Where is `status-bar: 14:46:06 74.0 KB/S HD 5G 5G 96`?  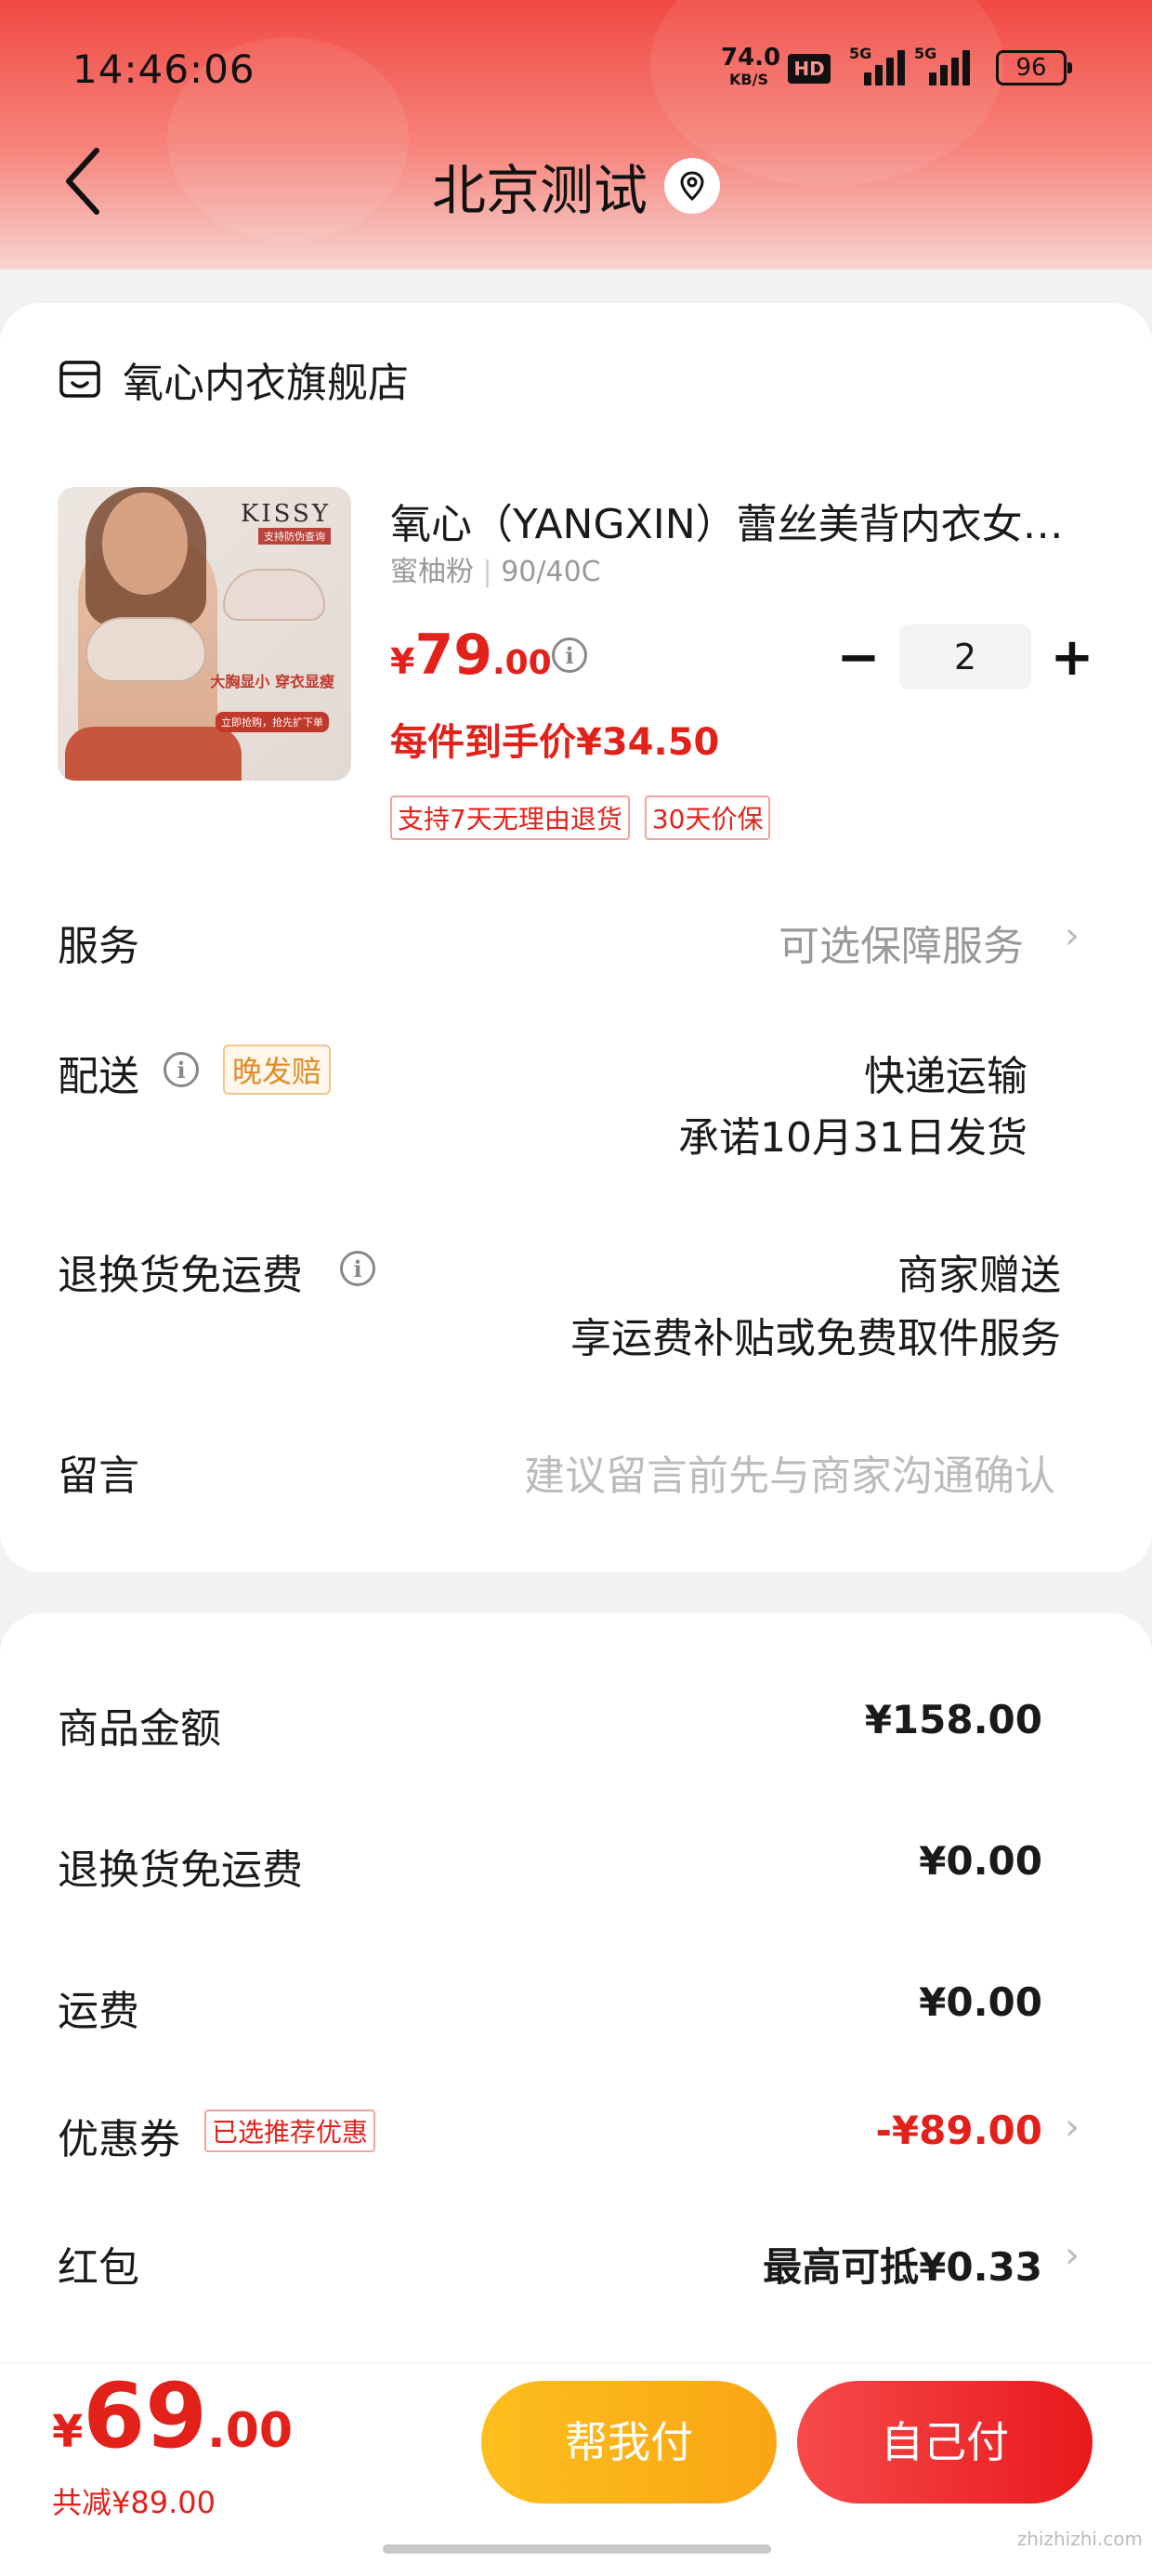 status-bar: 14:46:06 74.0 KB/S HD 5G 5G 96 is located at coordinates (576, 69).